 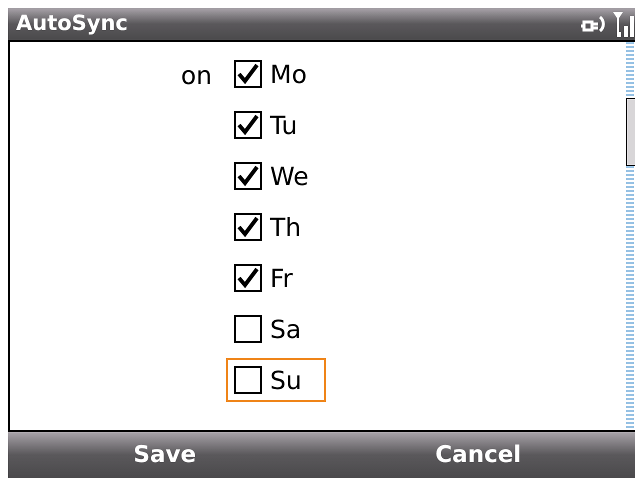 I want to click on day-option: Th, so click(x=276, y=227).